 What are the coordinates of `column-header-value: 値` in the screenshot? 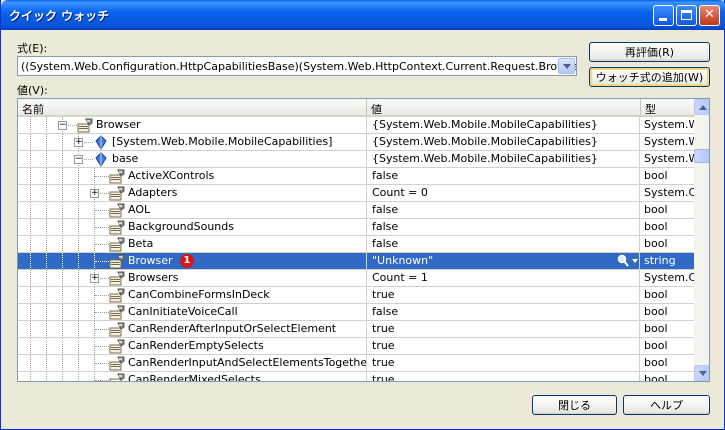 It's located at (504, 107).